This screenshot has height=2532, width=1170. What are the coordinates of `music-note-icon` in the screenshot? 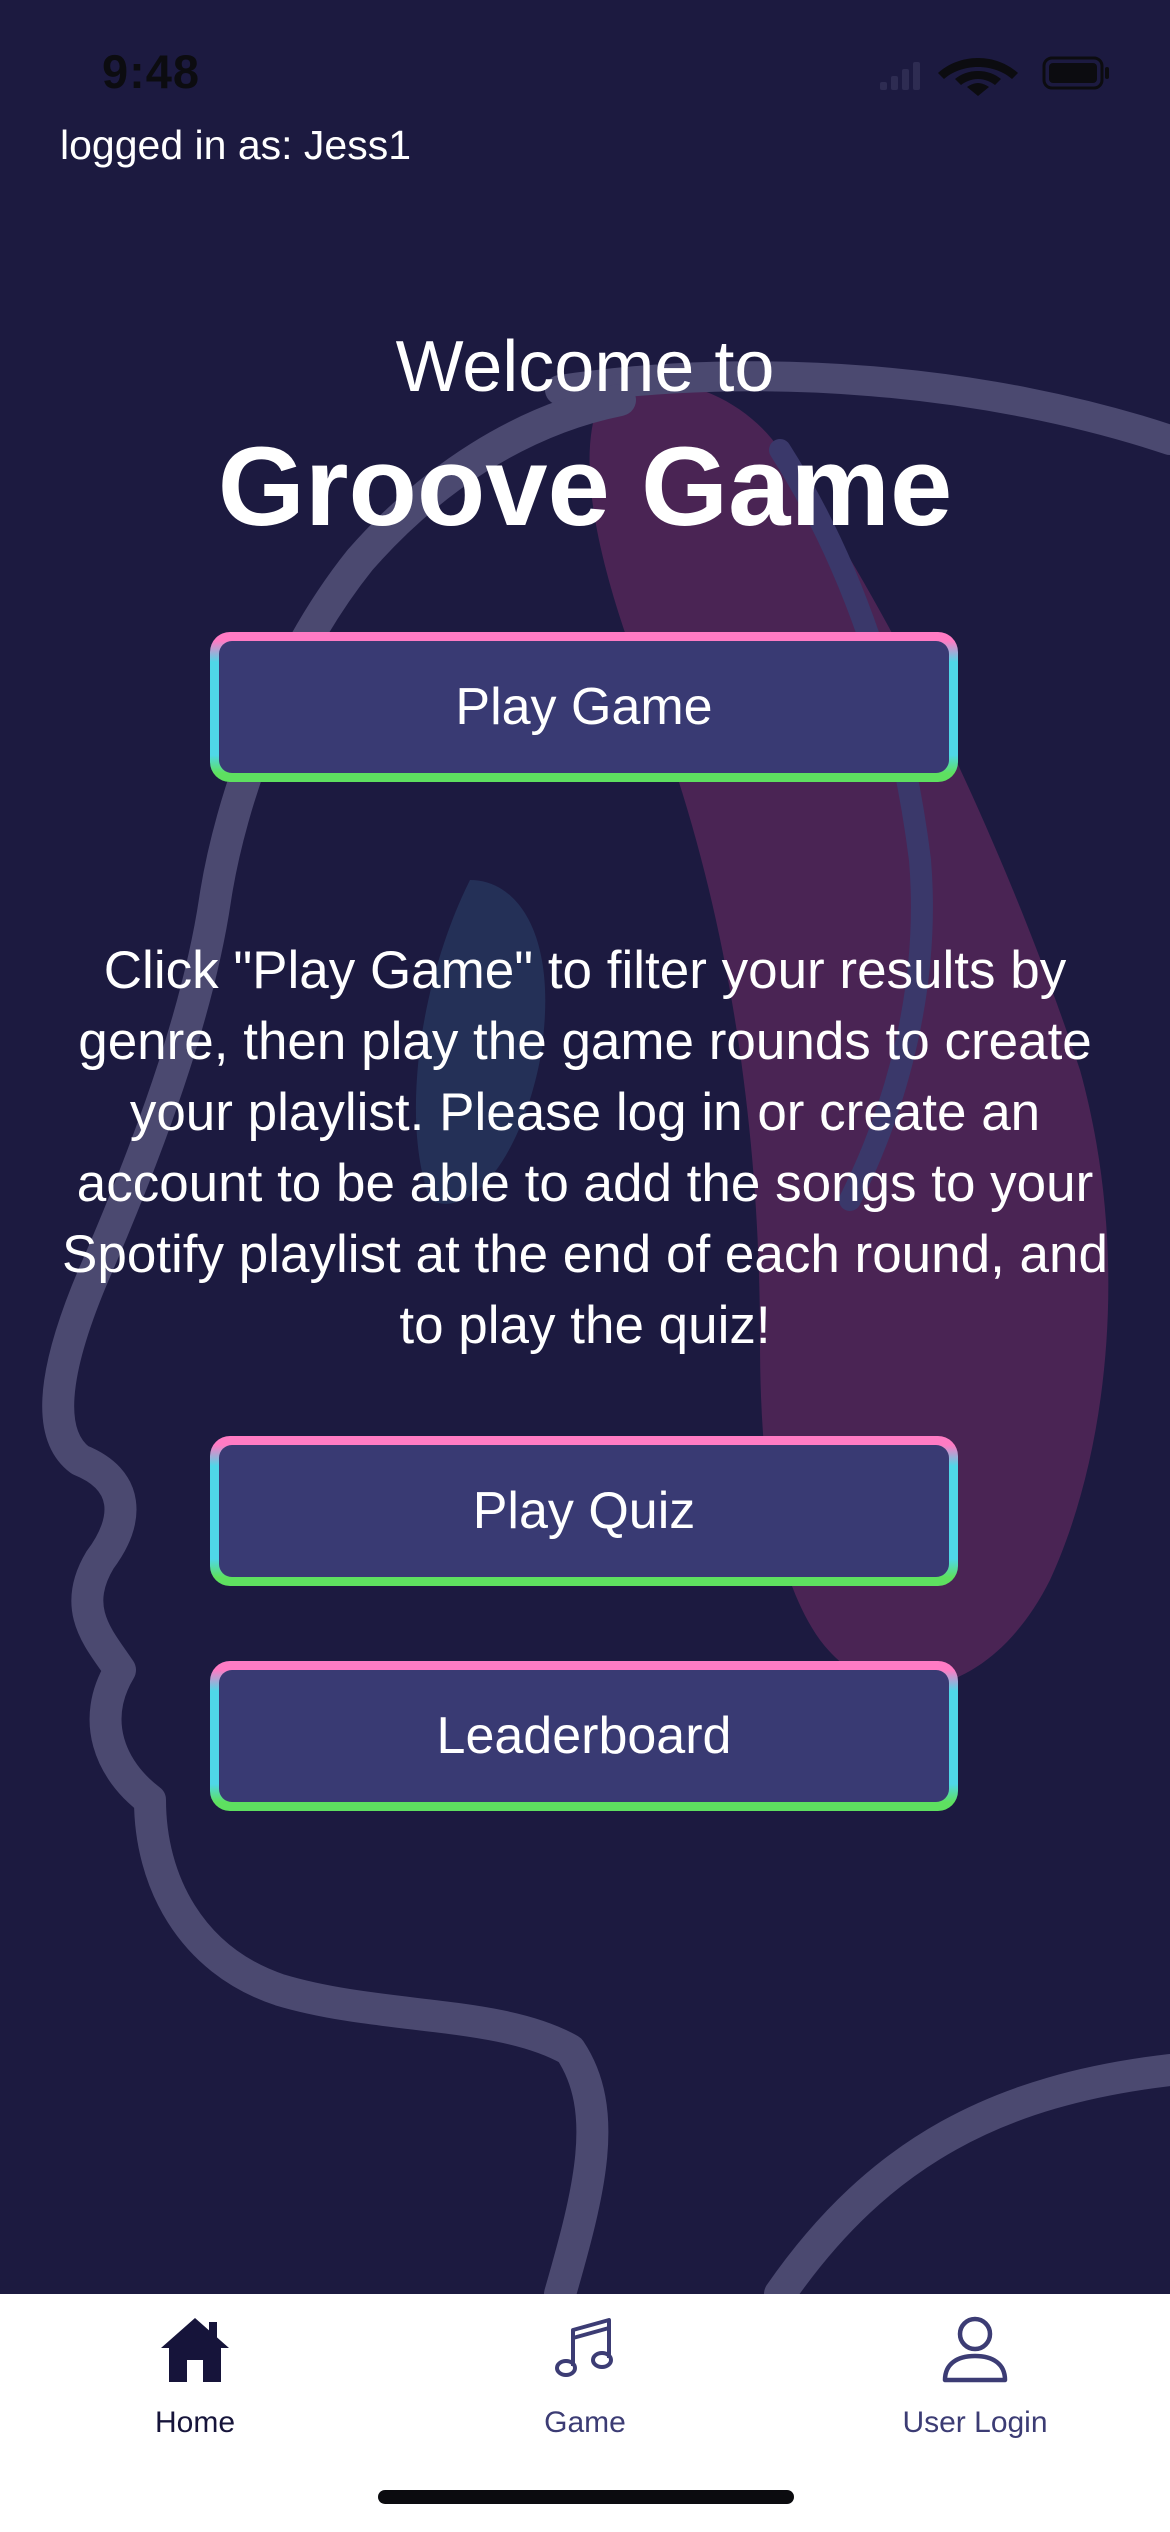 It's located at (584, 2347).